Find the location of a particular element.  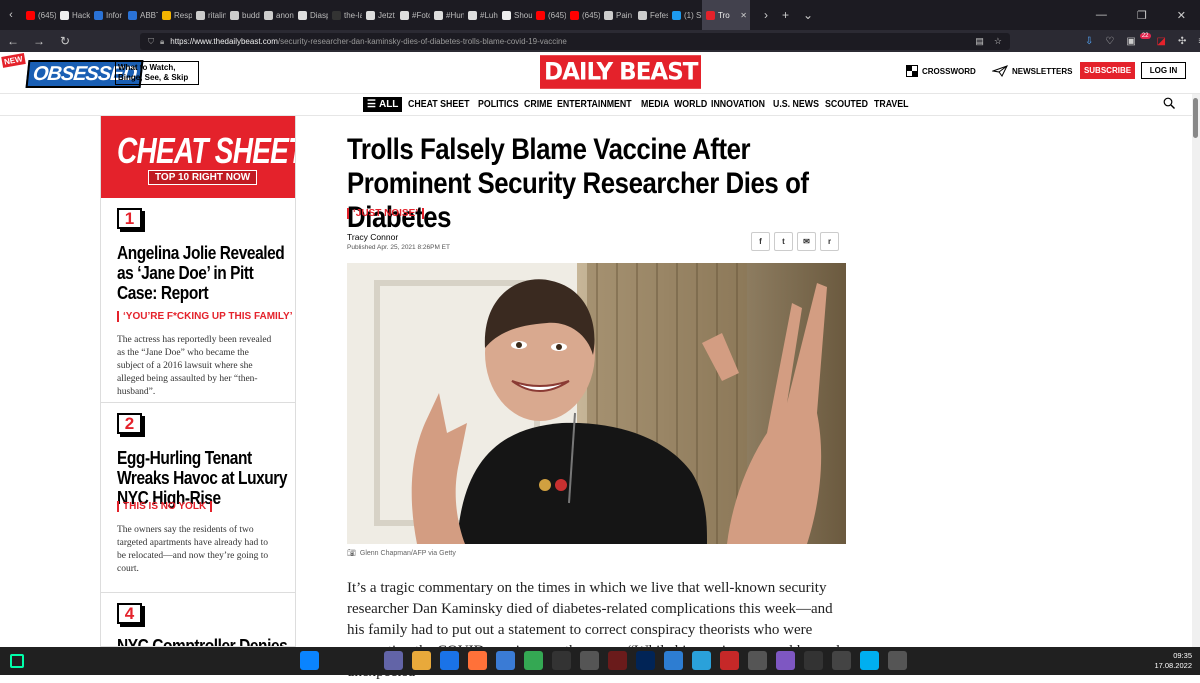

new-tab-icon: + is located at coordinates (785, 15).